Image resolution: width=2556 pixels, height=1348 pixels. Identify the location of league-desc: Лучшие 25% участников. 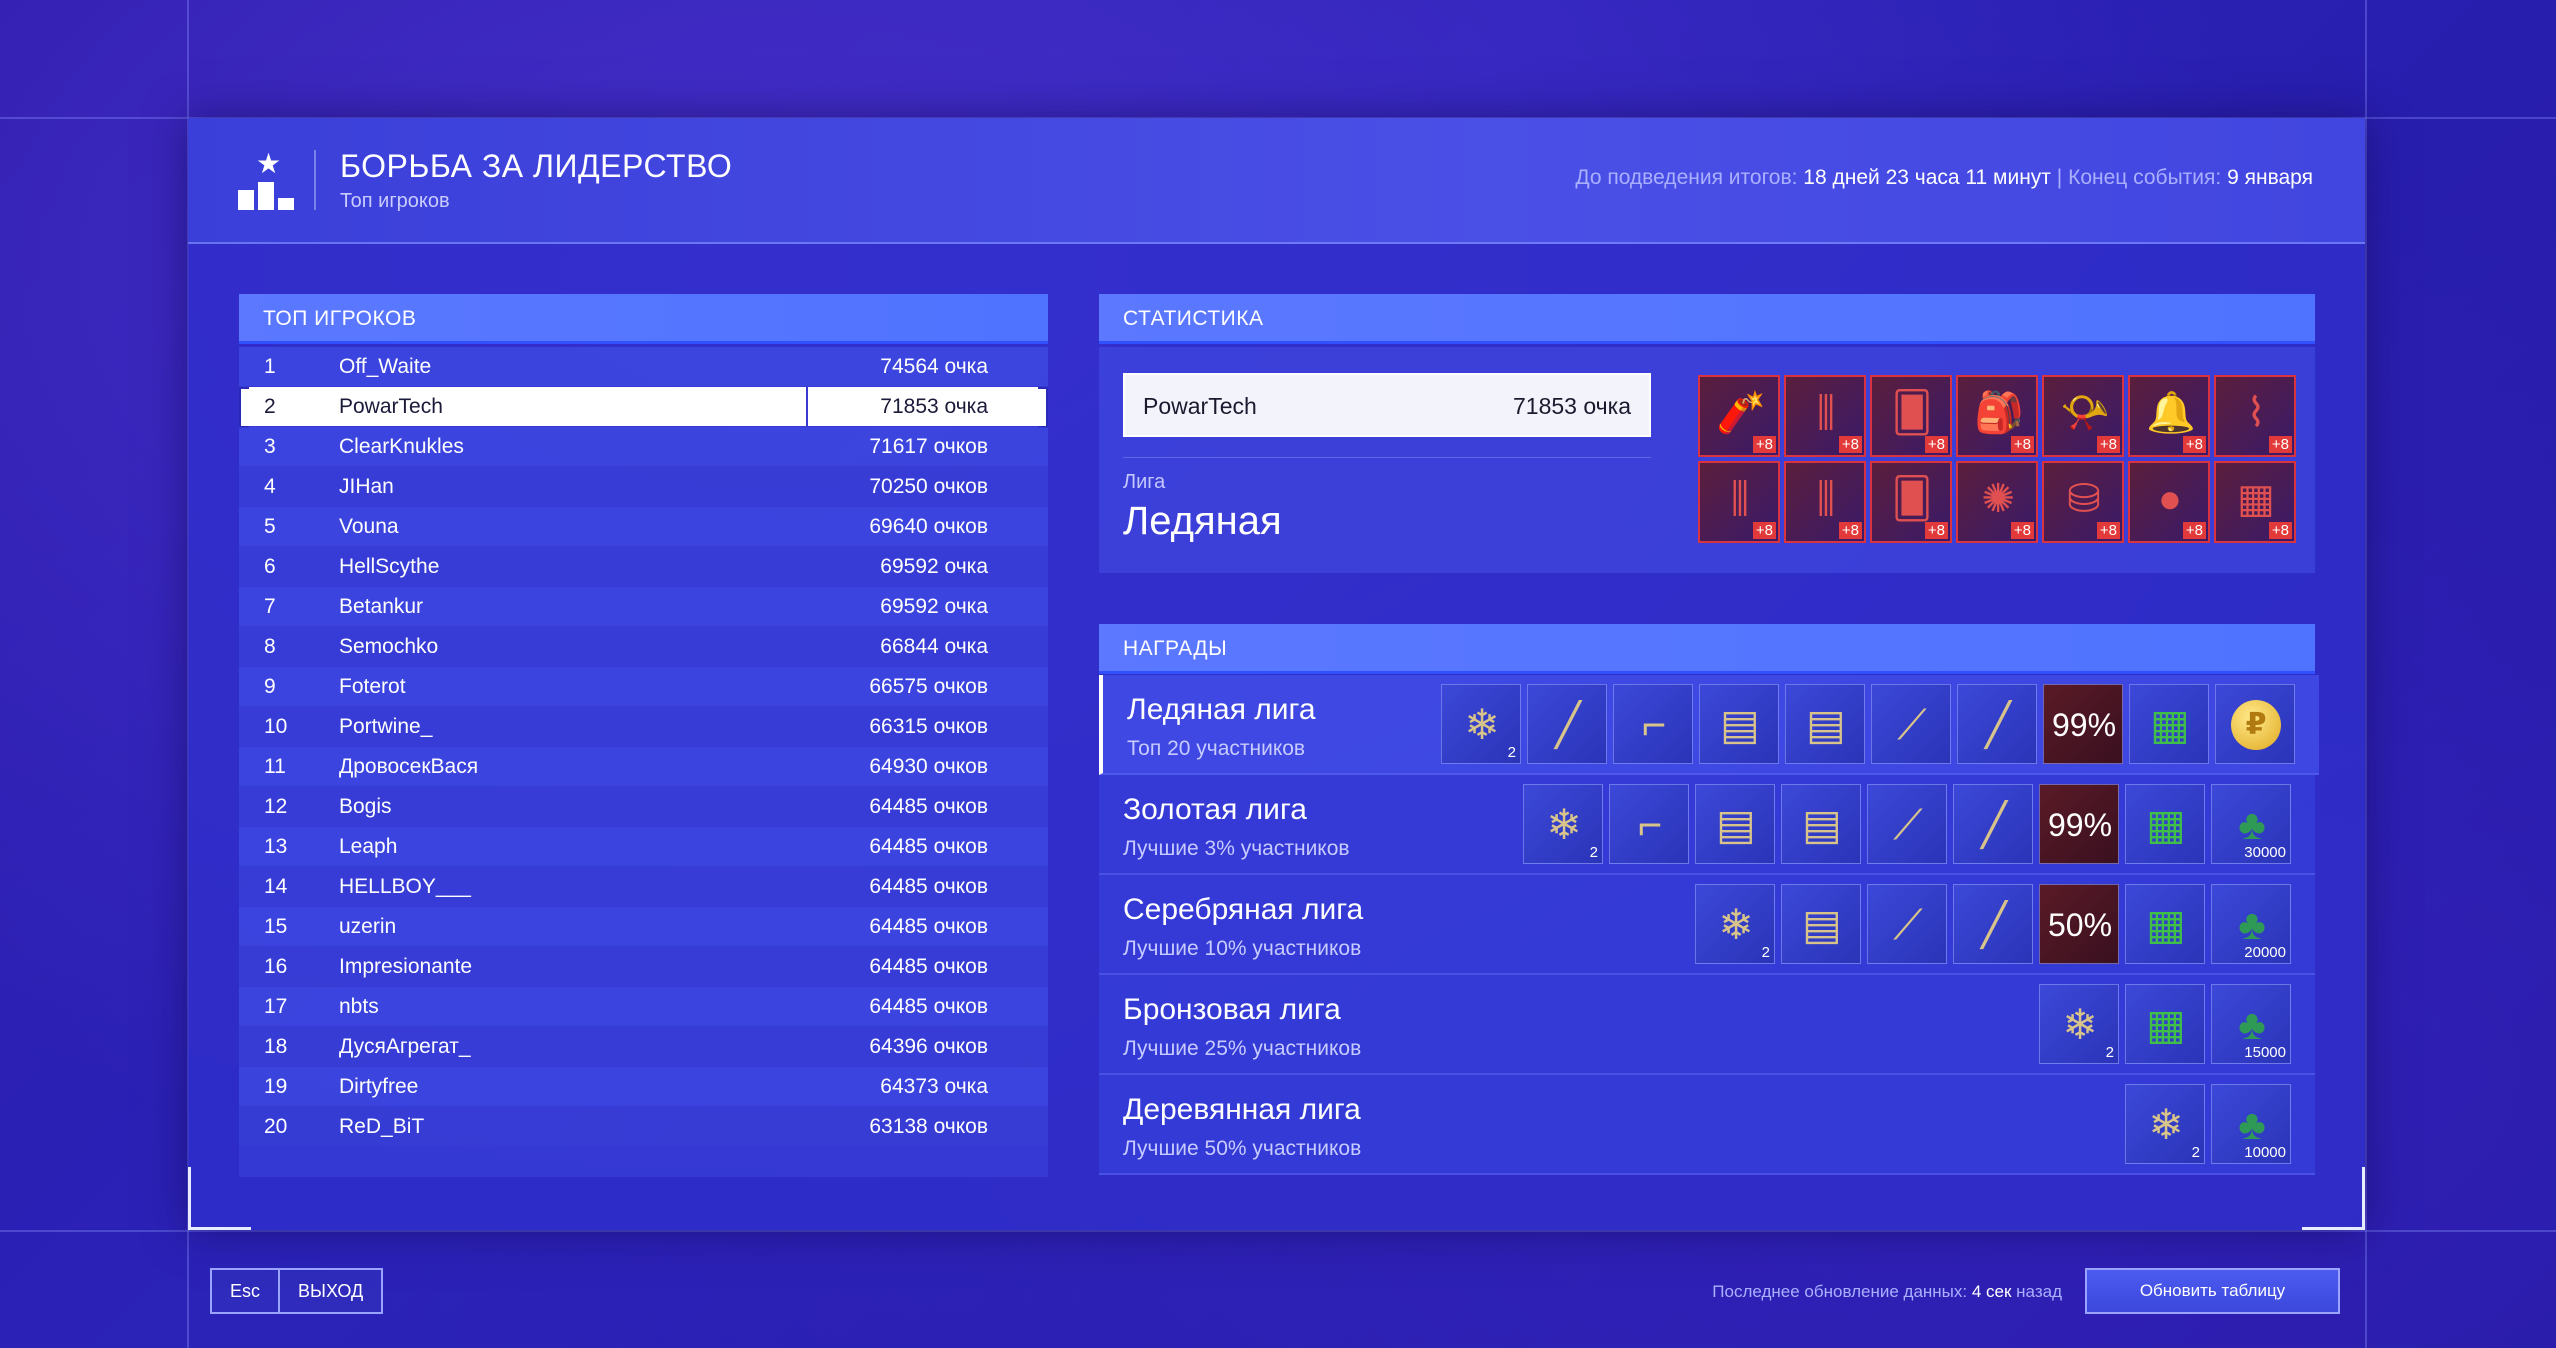
(1242, 1048).